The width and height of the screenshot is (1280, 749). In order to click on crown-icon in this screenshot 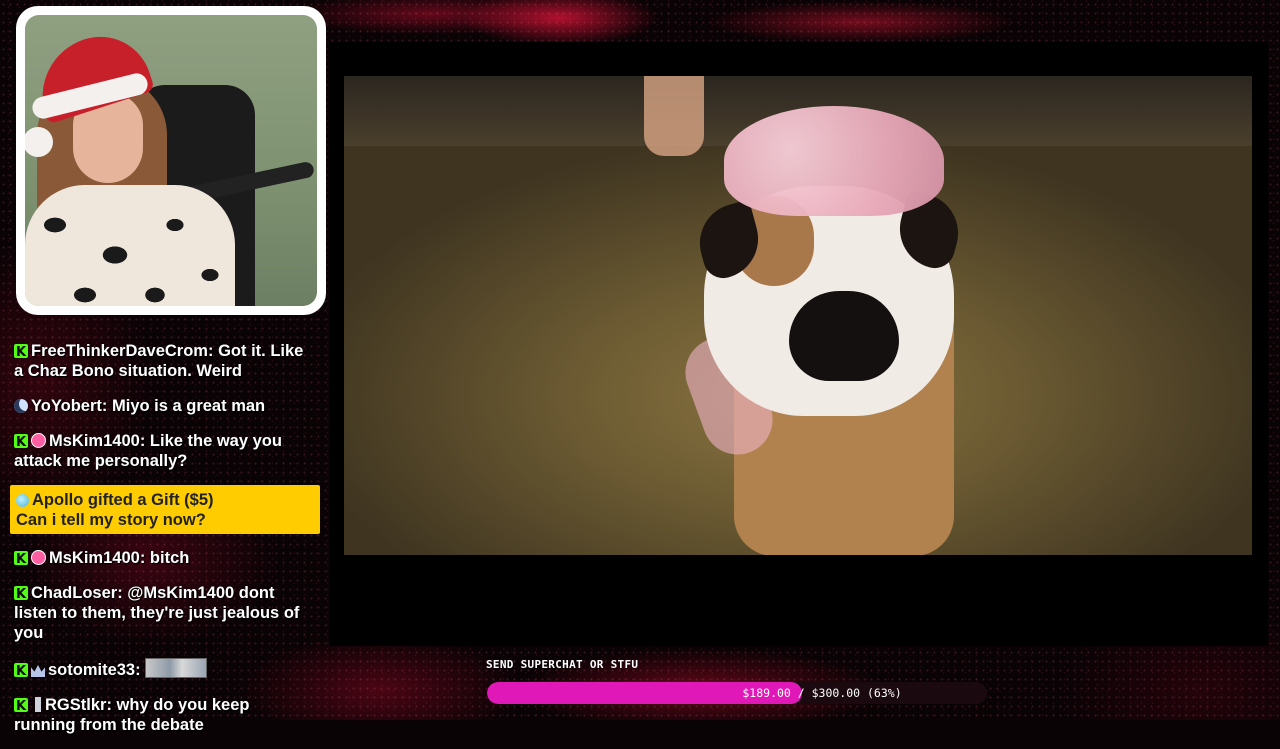, I will do `click(38, 671)`.